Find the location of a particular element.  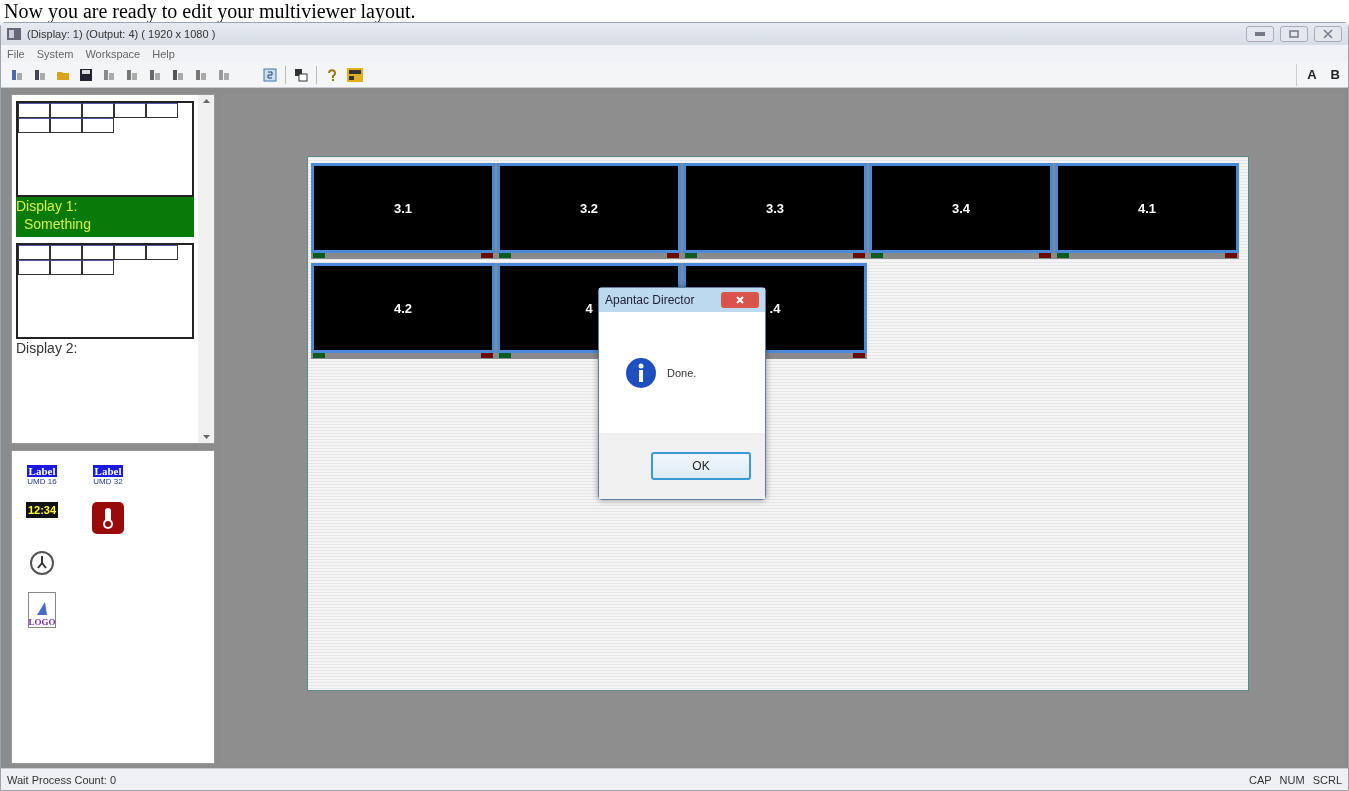

status-indicator: NUM is located at coordinates (1292, 779).